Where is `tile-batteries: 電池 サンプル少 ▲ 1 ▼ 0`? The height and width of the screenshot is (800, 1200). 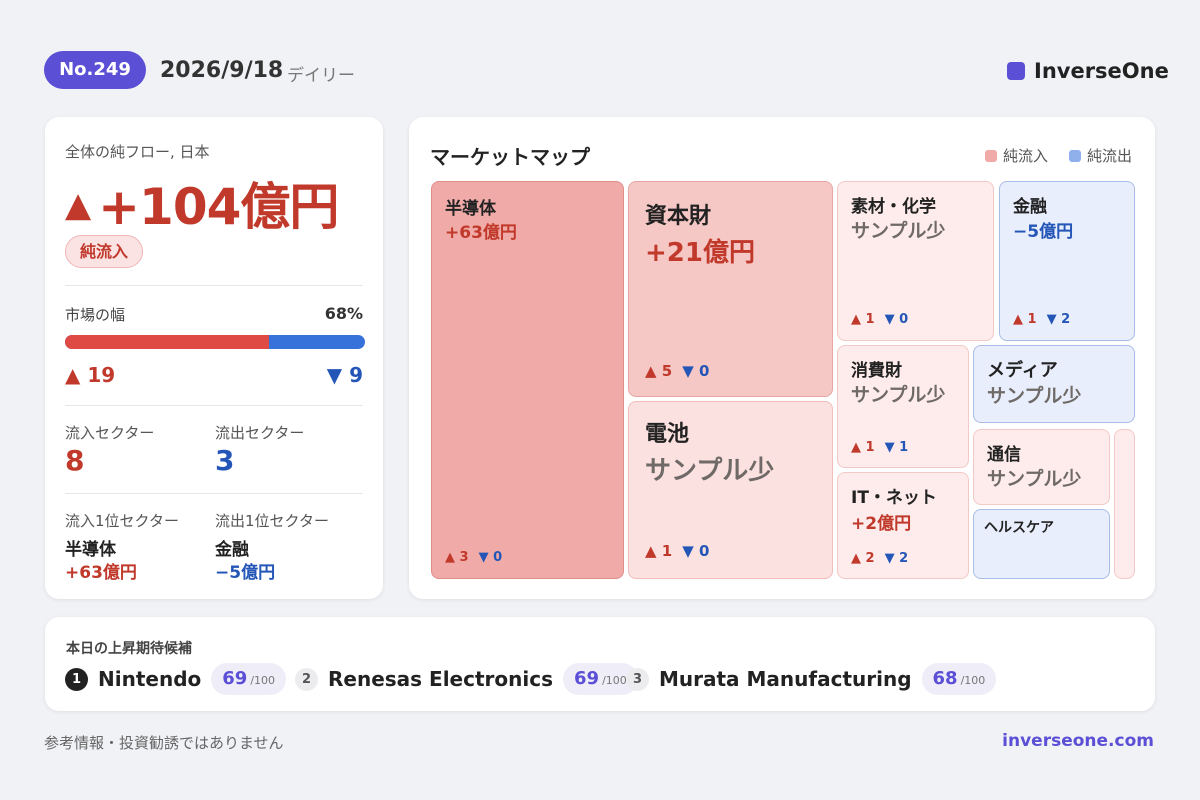
tile-batteries: 電池 サンプル少 ▲ 1 ▼ 0 is located at coordinates (730, 490).